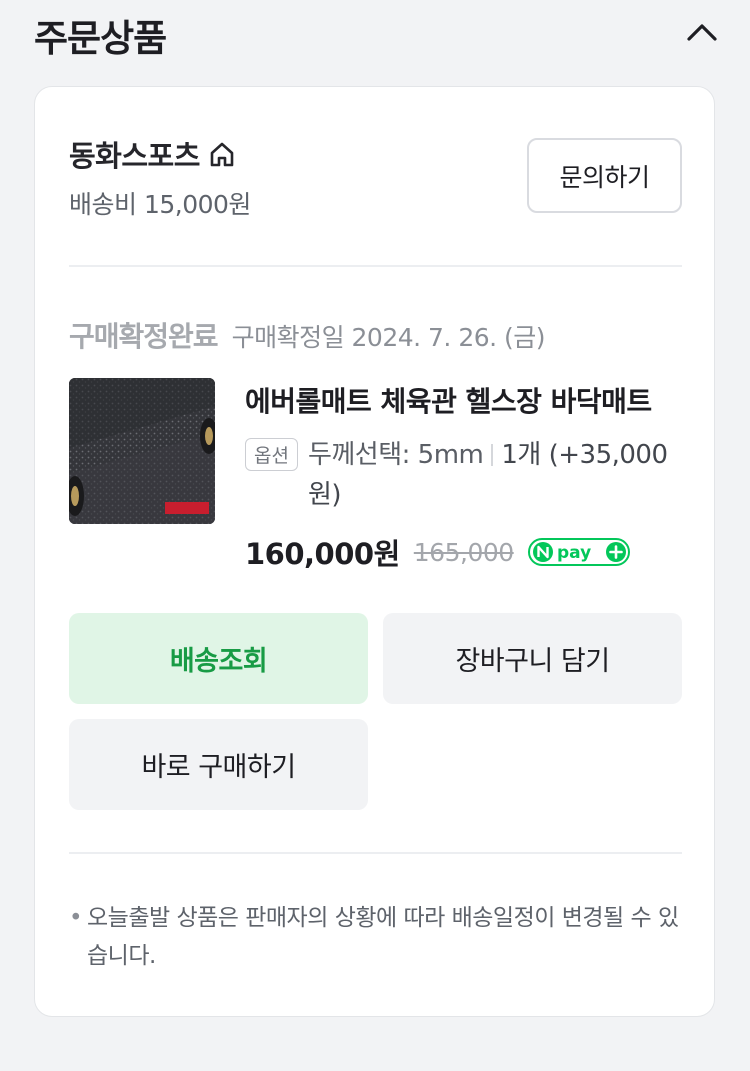 This screenshot has width=750, height=1071. I want to click on buy-now-button: 바로 구매하기, so click(218, 764).